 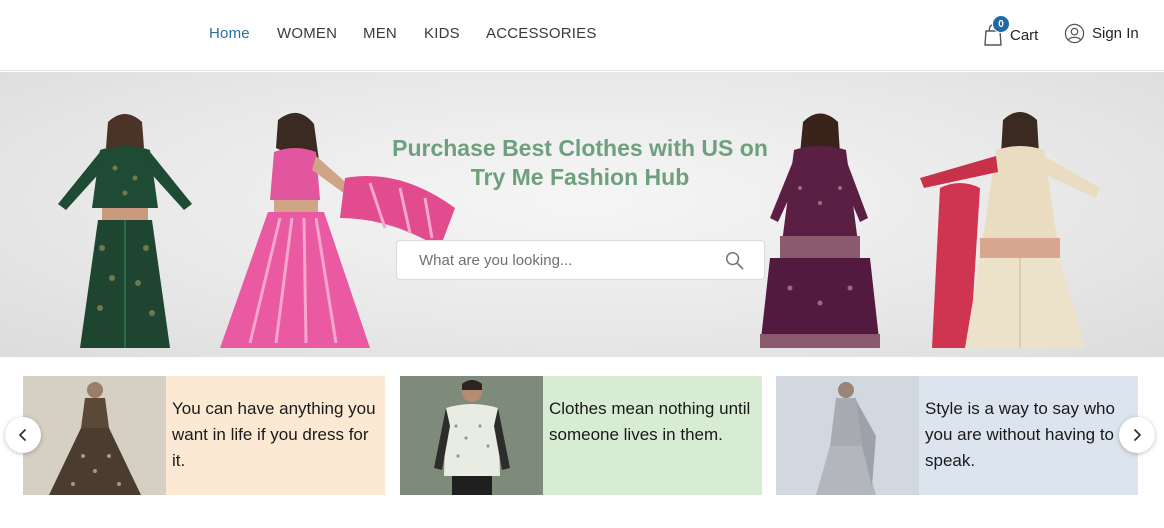 I want to click on cart-count-badge: 0, so click(x=1001, y=24).